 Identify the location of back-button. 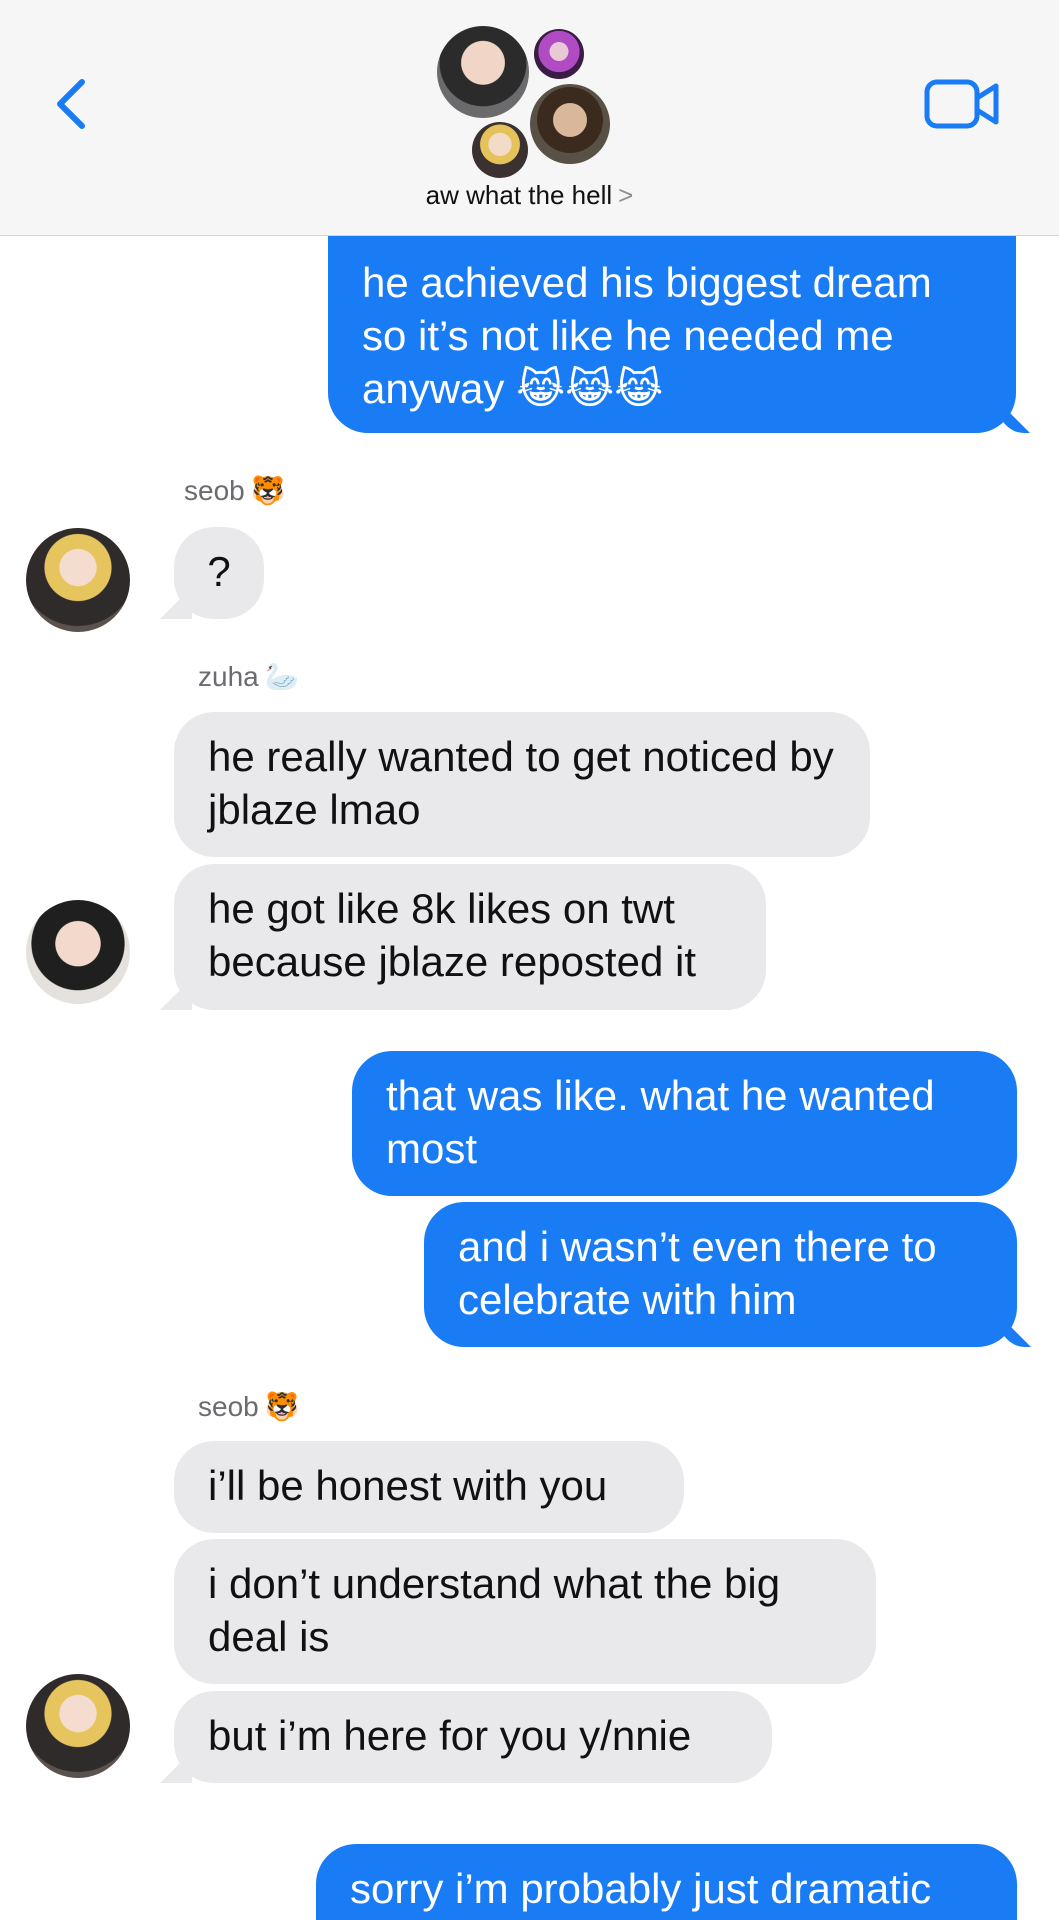
(73, 104).